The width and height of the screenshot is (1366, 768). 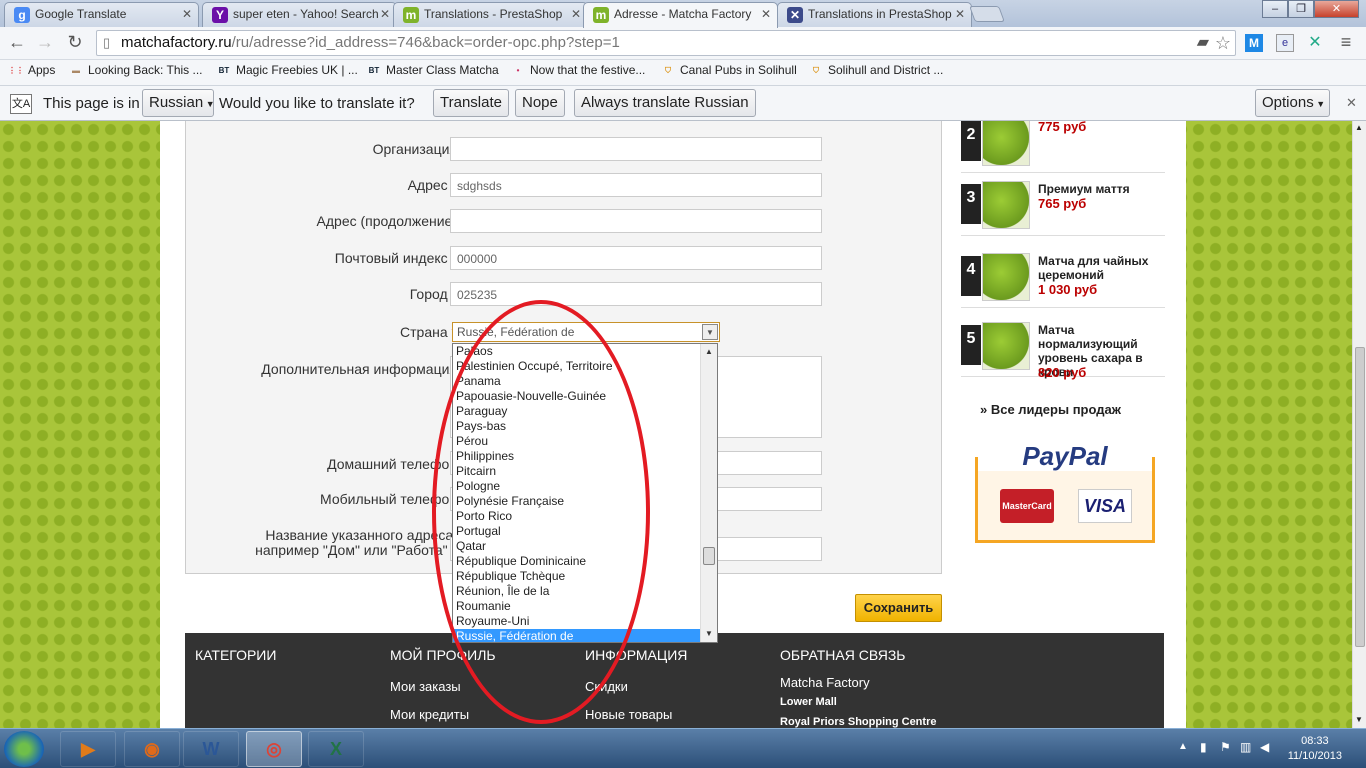 I want to click on field-input: 000000, so click(x=636, y=258).